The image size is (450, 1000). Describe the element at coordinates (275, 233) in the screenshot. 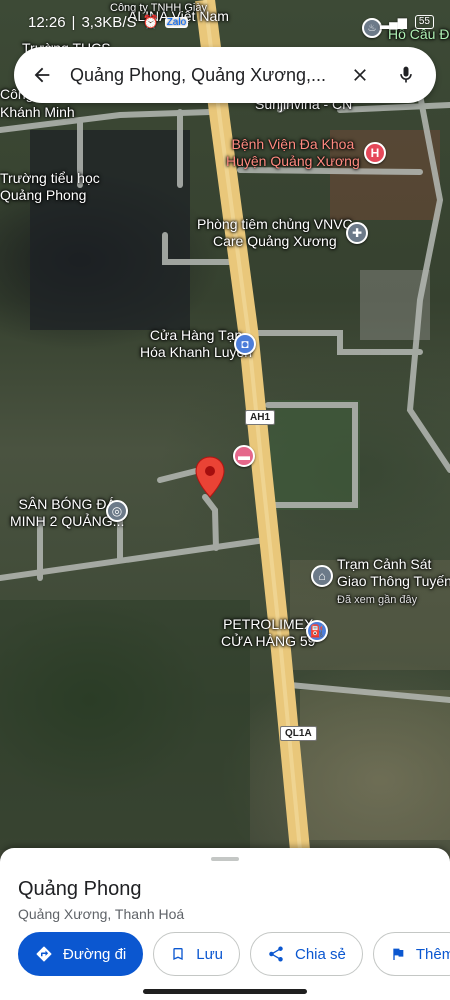

I see `label-phong-tiem: Phòng tiêm chủng VNVC Care Quảng Xương` at that location.